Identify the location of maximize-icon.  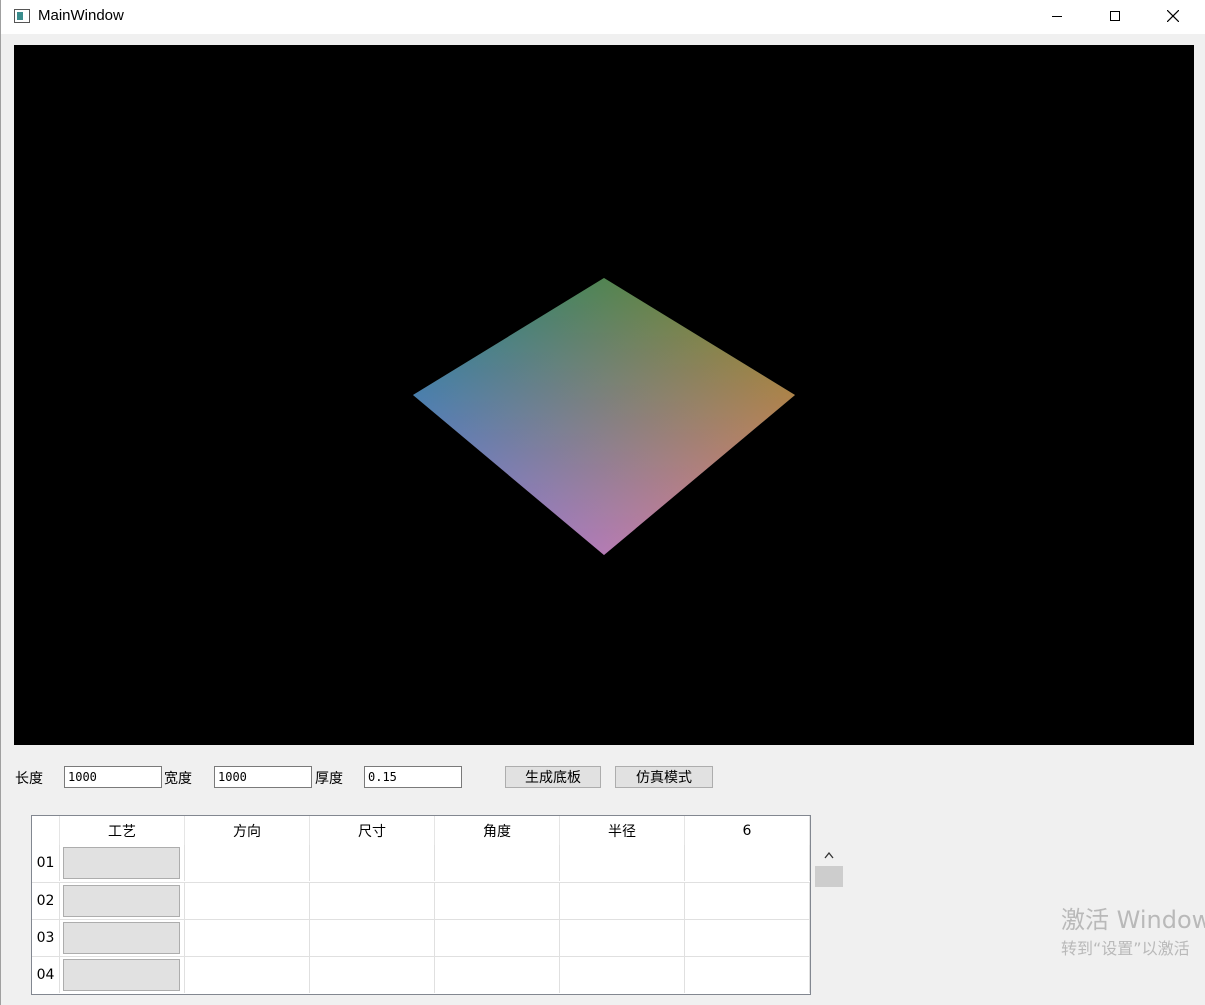
(1115, 16).